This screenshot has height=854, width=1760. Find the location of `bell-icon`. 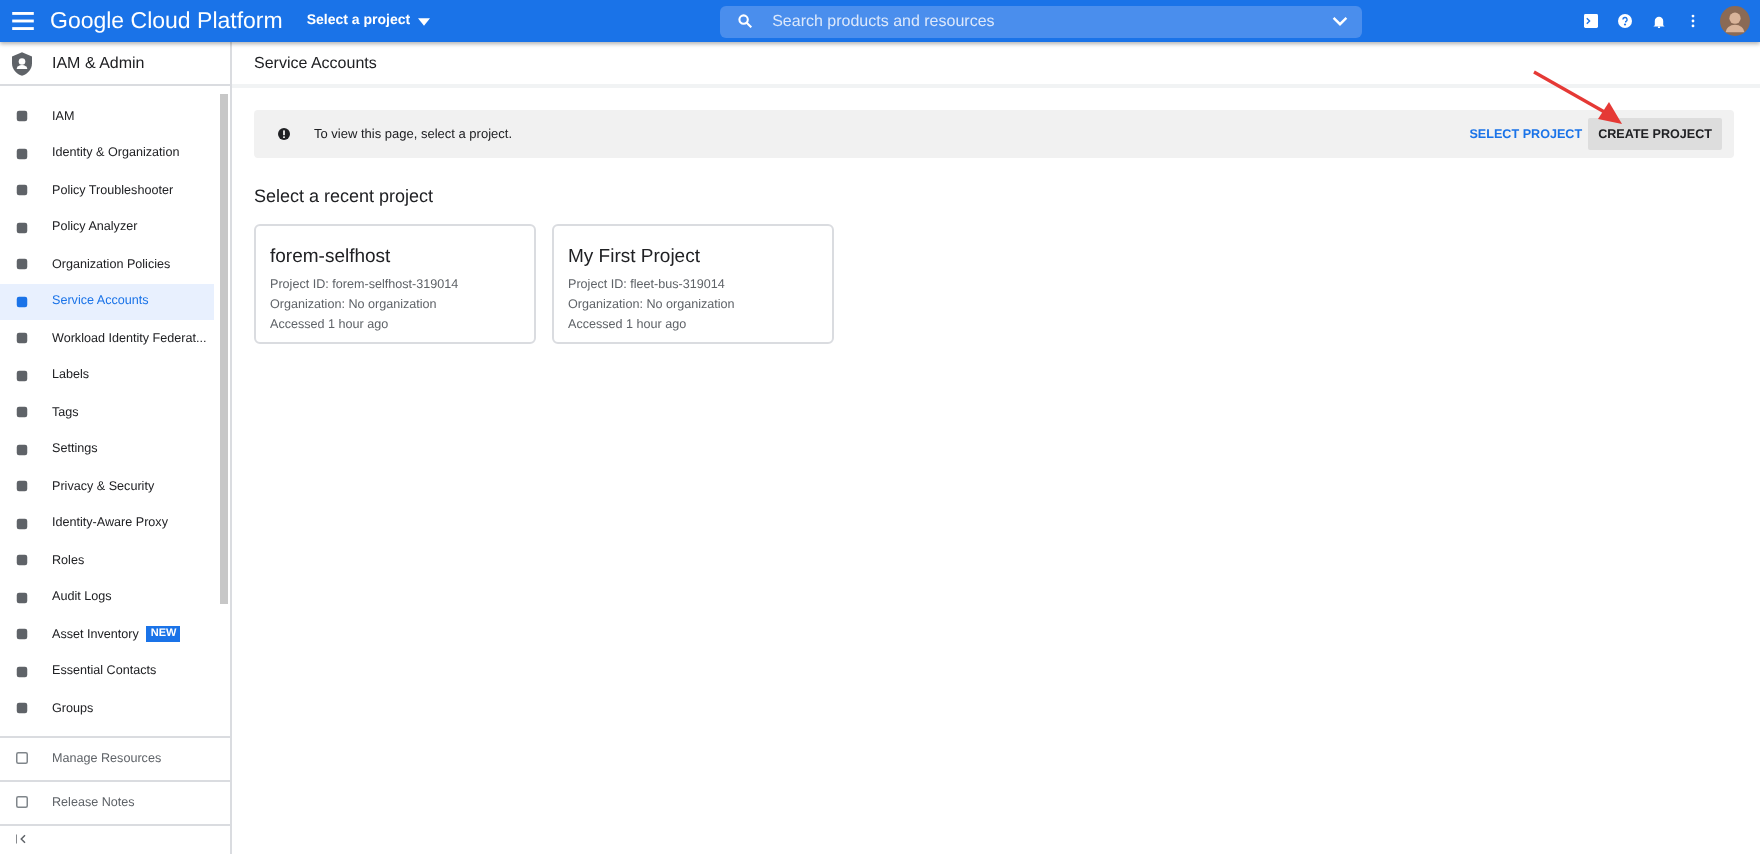

bell-icon is located at coordinates (1659, 21).